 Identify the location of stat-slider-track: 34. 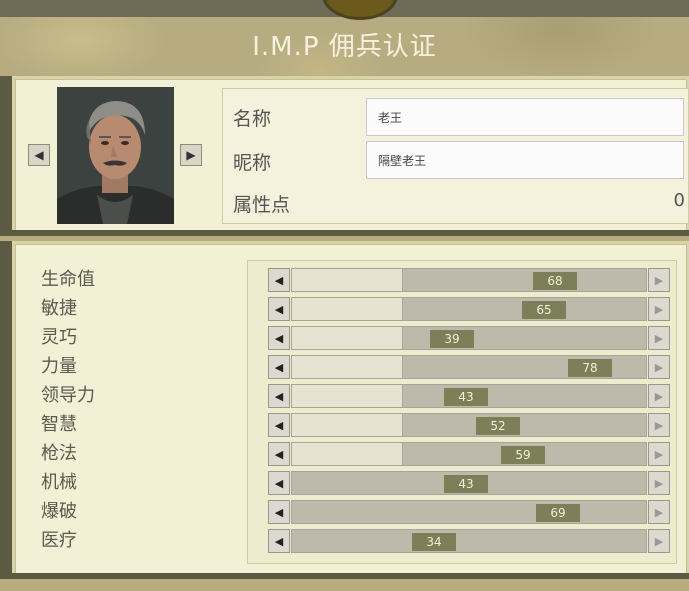
(469, 541).